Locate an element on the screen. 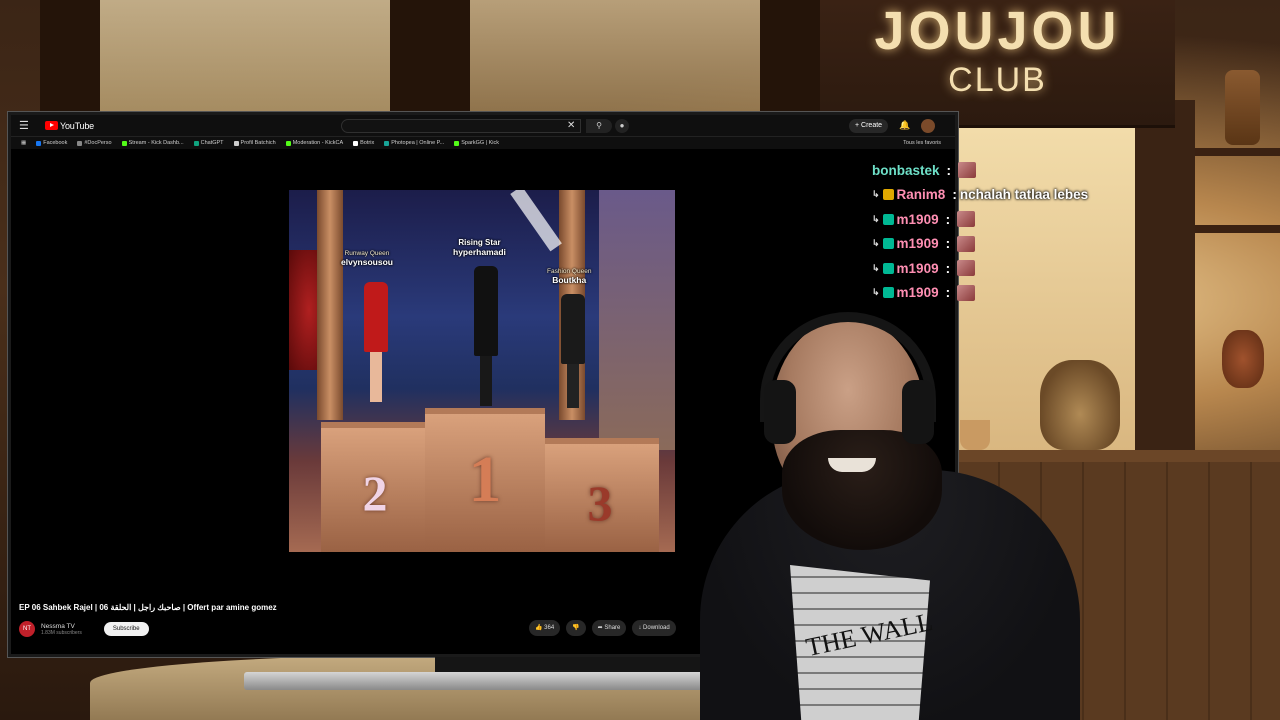 This screenshot has height=720, width=1280. video-light-beam is located at coordinates (536, 221).